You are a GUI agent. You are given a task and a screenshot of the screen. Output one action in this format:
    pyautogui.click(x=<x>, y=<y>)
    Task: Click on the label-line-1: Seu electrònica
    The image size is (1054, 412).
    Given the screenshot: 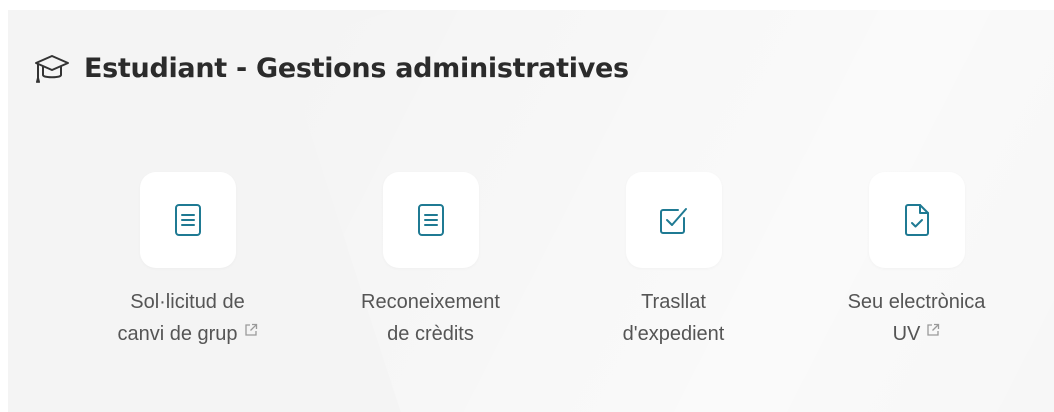 What is the action you would take?
    pyautogui.click(x=916, y=302)
    